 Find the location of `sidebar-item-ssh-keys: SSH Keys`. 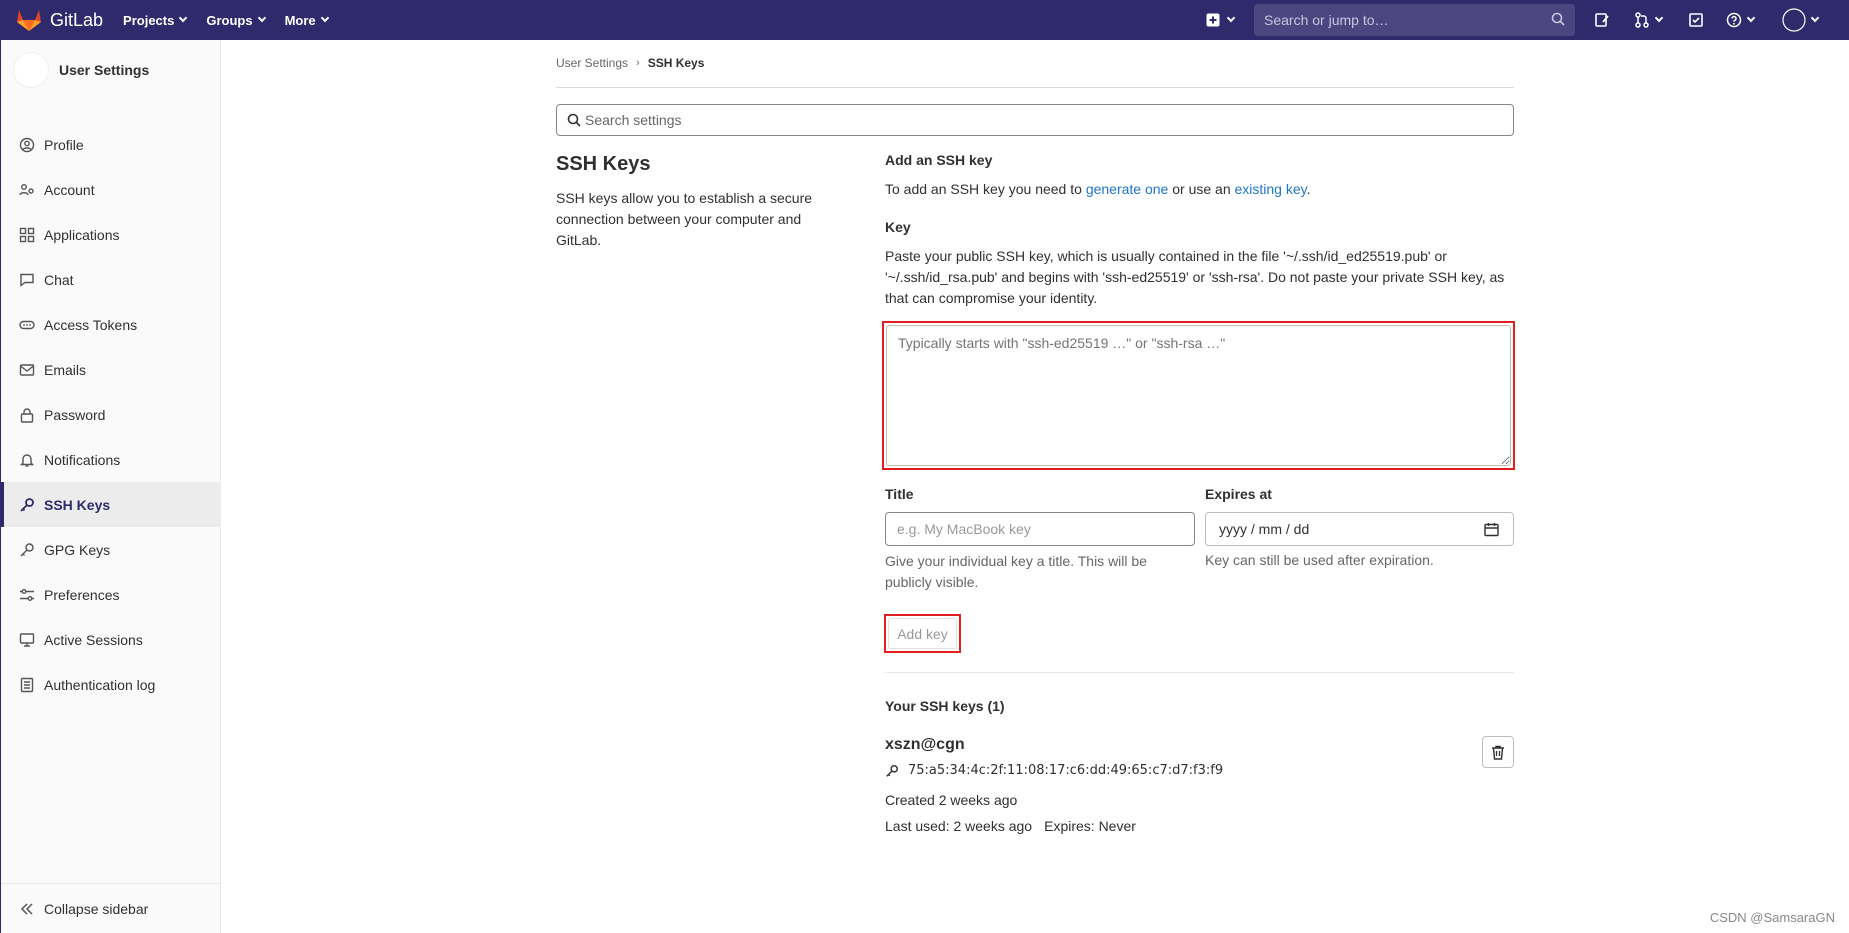

sidebar-item-ssh-keys: SSH Keys is located at coordinates (111, 504).